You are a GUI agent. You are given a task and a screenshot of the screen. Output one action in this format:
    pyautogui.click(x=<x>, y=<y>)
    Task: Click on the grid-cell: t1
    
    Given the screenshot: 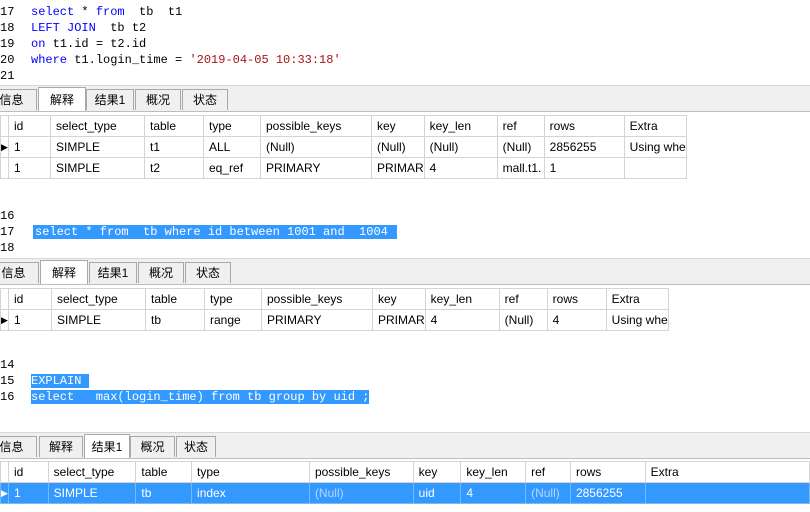 What is the action you would take?
    pyautogui.click(x=174, y=147)
    